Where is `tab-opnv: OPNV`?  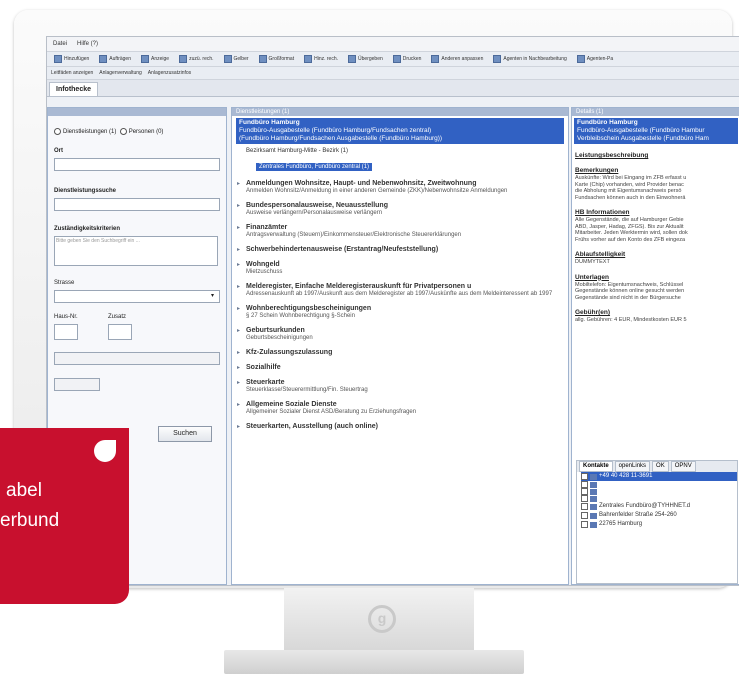
tab-opnv: OPNV is located at coordinates (683, 466).